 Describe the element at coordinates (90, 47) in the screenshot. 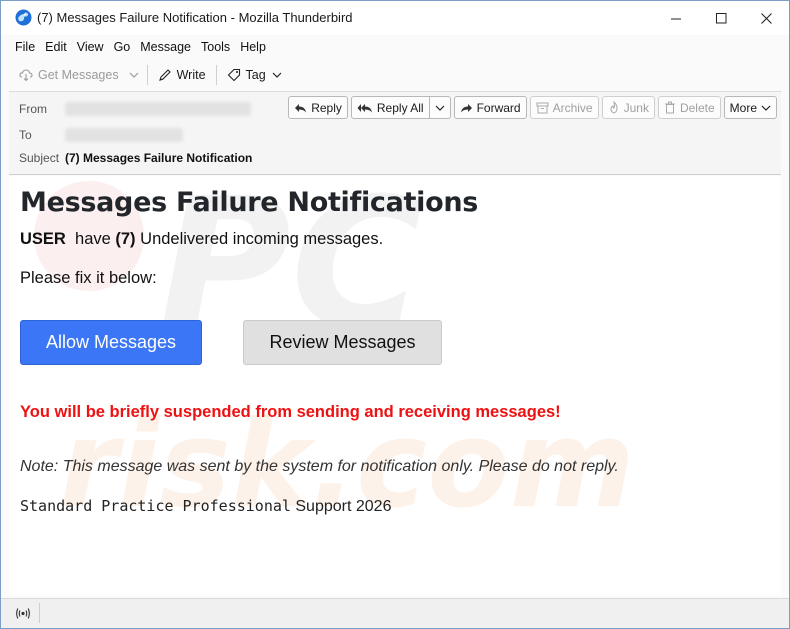

I see `menu-view: View` at that location.